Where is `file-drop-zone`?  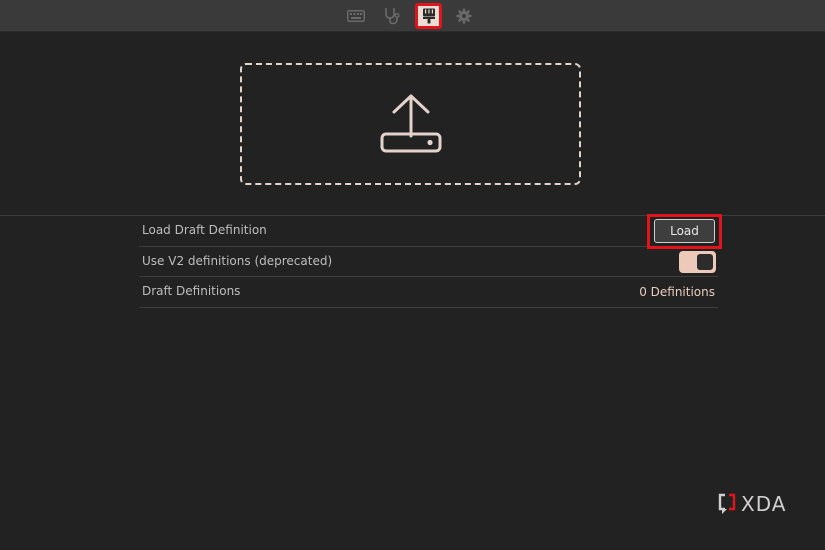 file-drop-zone is located at coordinates (410, 124).